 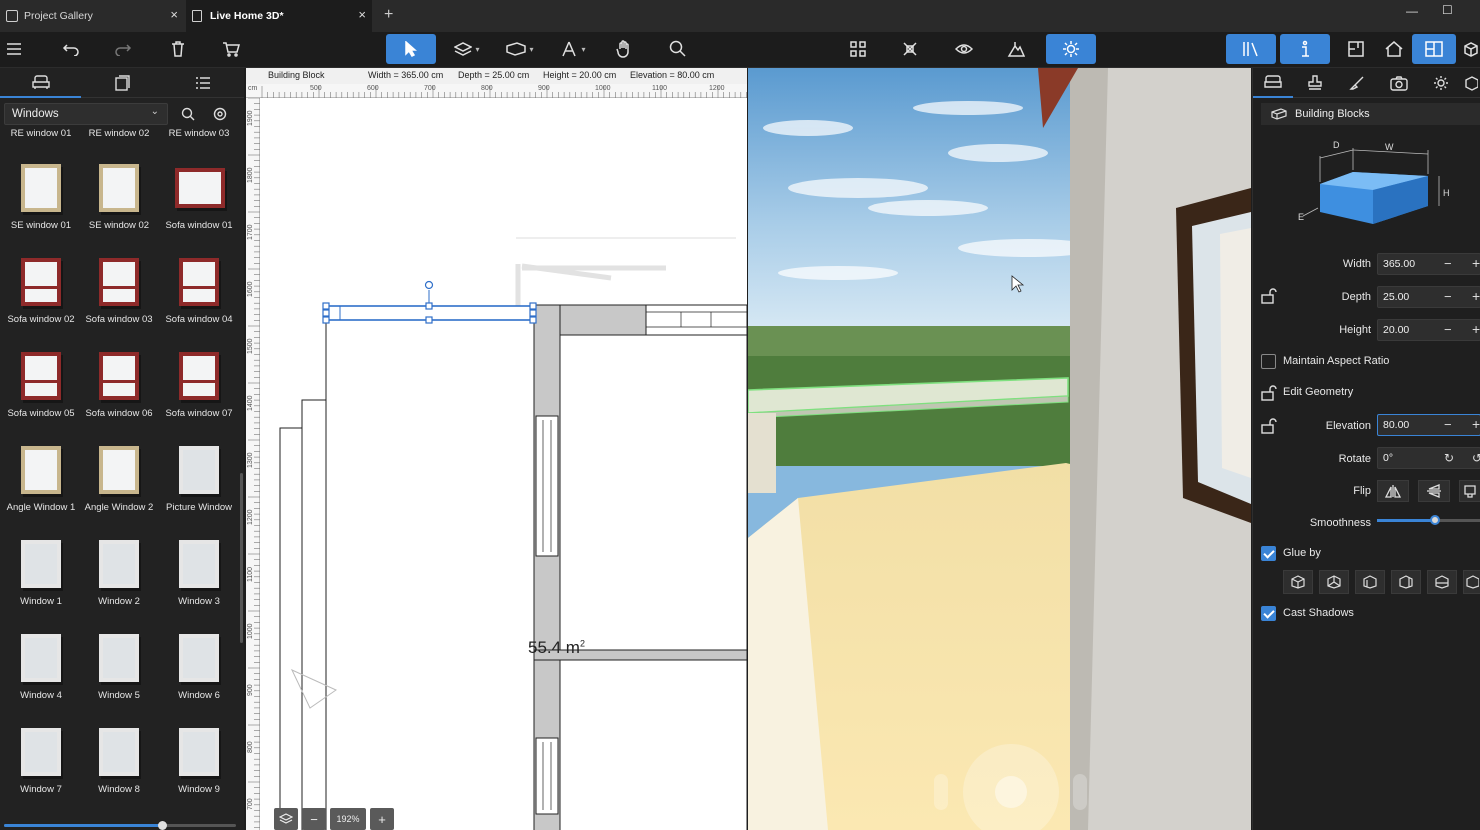 What do you see at coordinates (678, 49) in the screenshot?
I see `zoom-tool-button` at bounding box center [678, 49].